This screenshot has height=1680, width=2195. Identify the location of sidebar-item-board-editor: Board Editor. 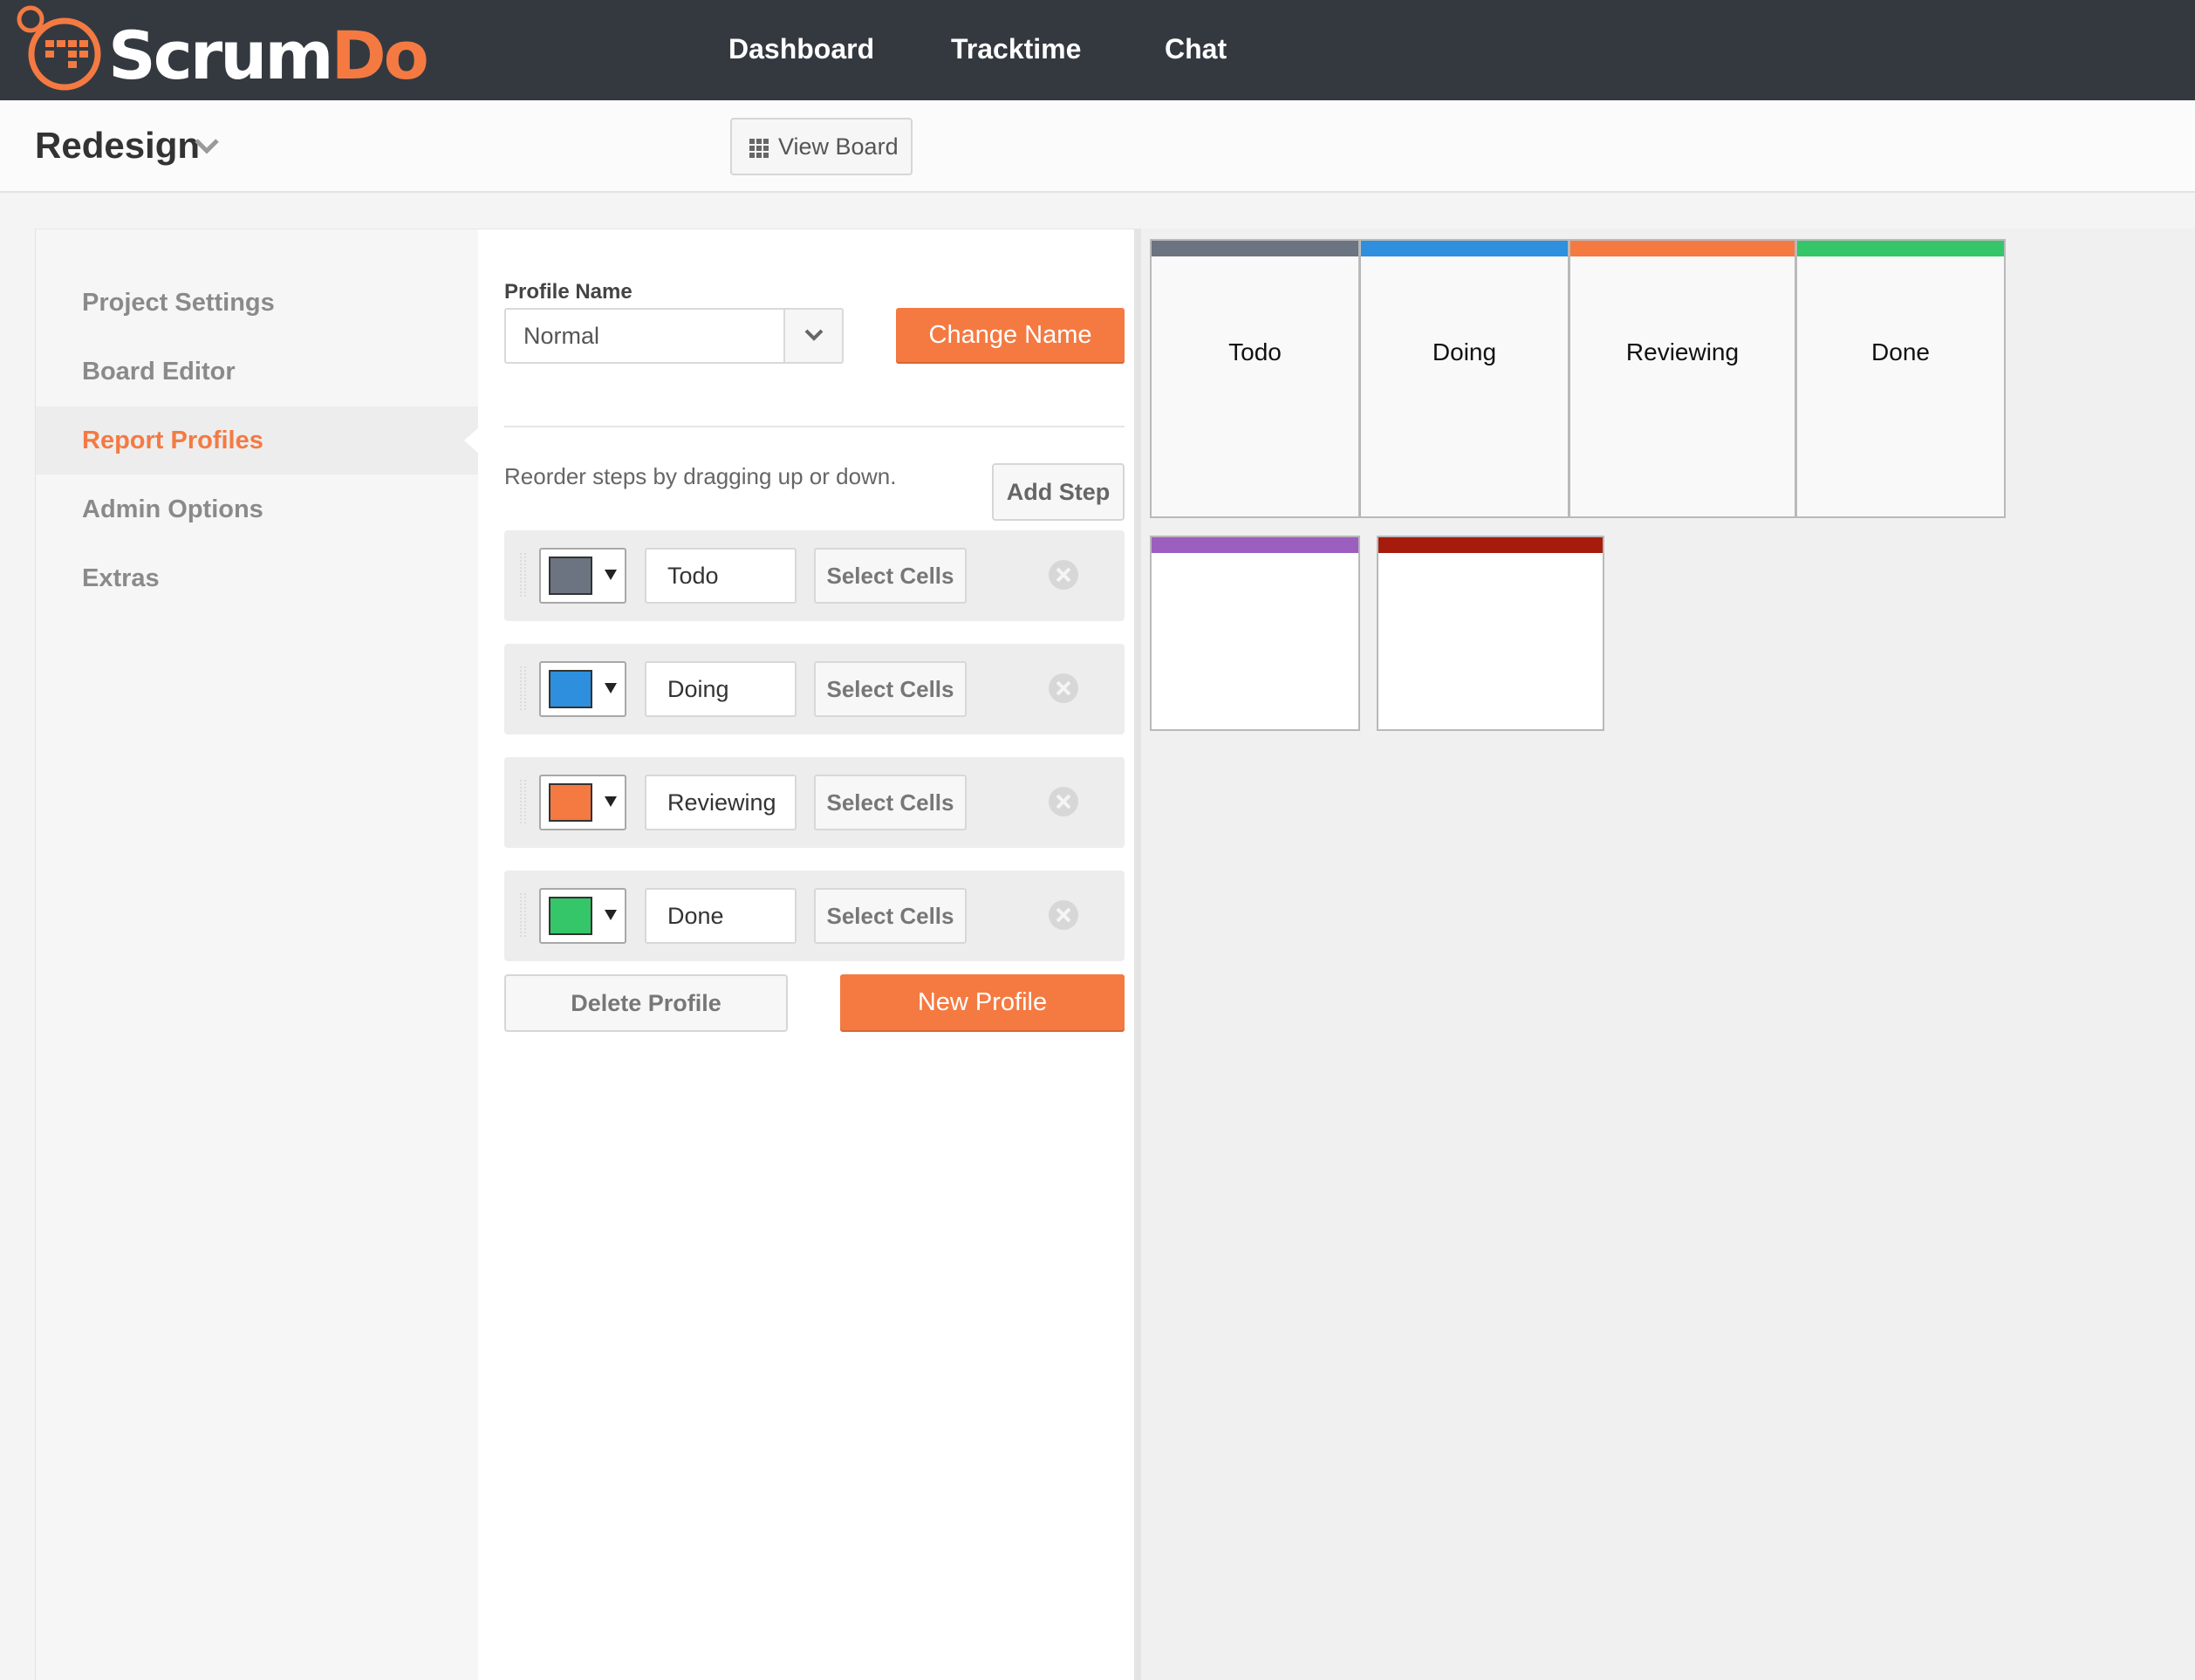
(257, 372).